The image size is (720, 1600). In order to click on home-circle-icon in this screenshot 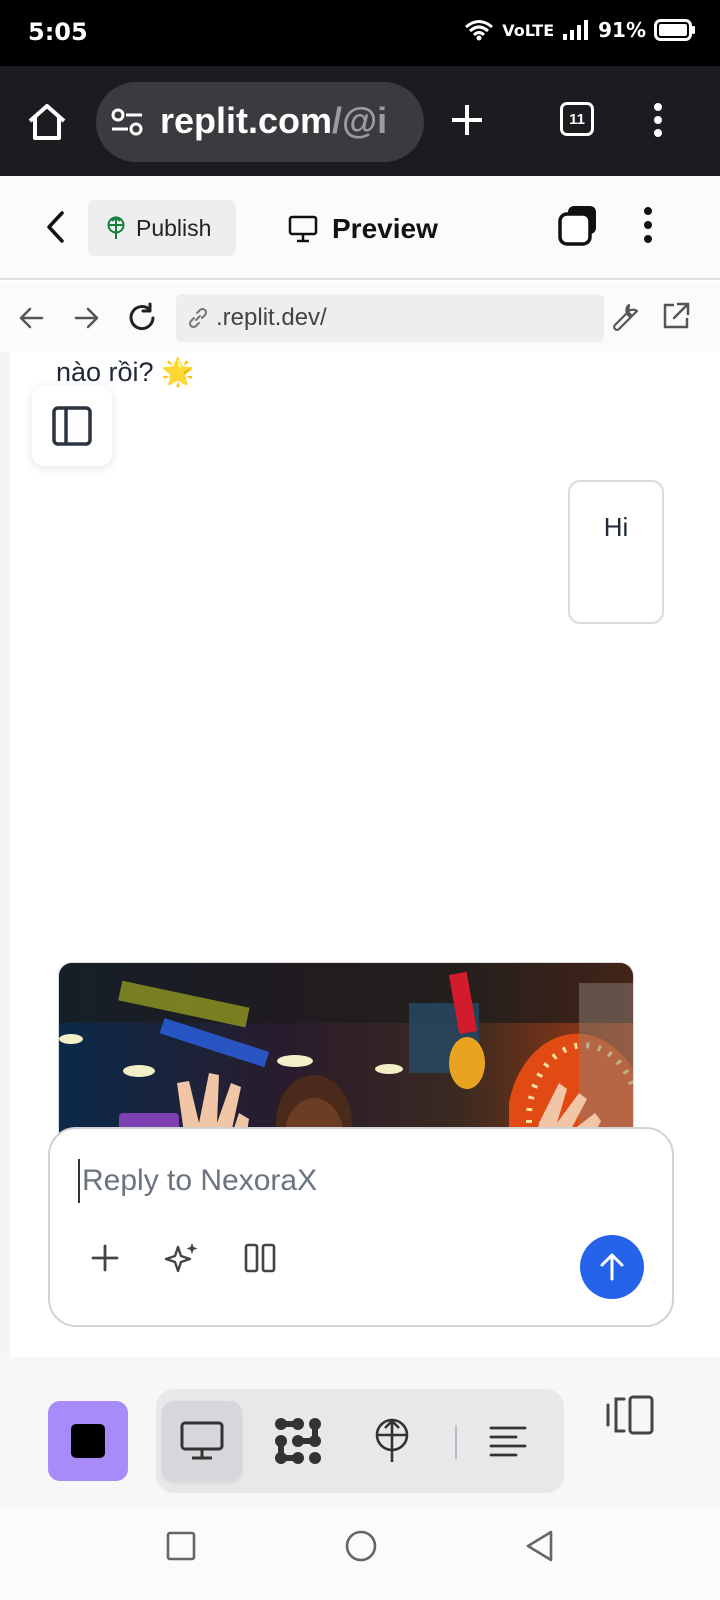, I will do `click(361, 1546)`.